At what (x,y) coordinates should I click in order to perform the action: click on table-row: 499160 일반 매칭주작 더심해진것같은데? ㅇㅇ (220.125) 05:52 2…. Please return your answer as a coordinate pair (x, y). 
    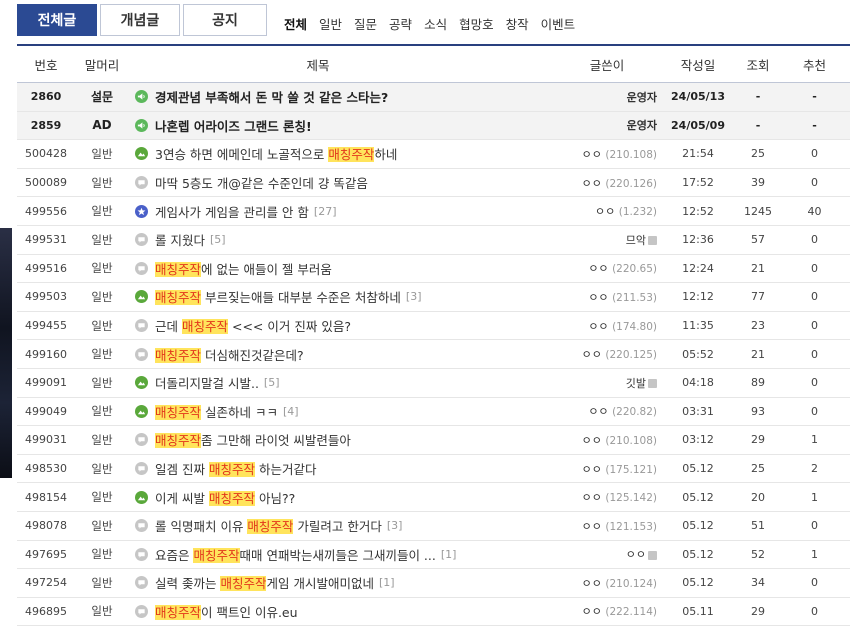
    Looking at the image, I should click on (433, 354).